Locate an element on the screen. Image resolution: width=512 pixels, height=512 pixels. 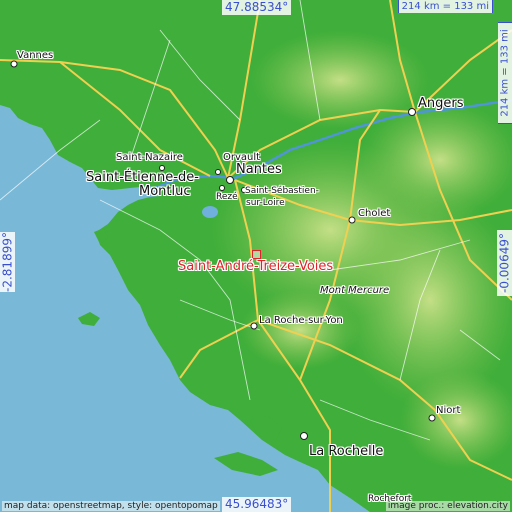
latitude-north: 47.88534° is located at coordinates (257, 7).